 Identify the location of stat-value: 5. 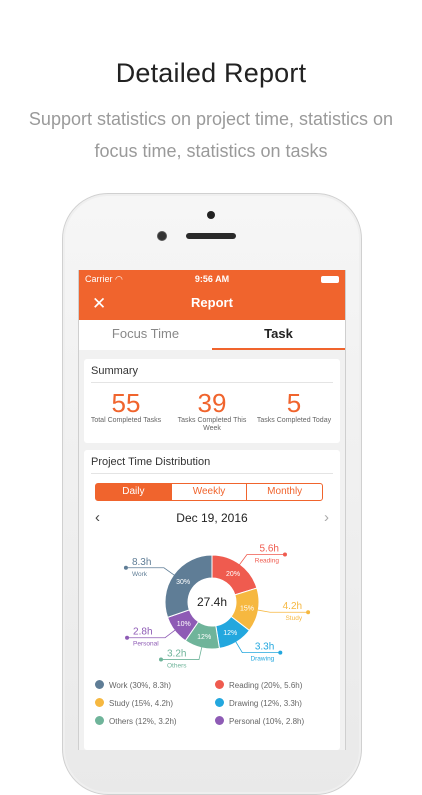
(294, 403).